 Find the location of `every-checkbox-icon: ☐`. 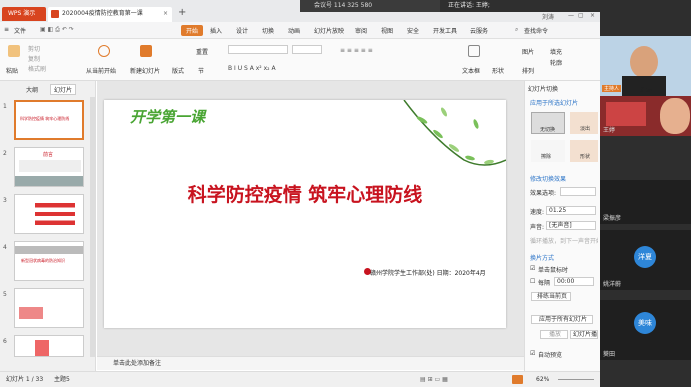

every-checkbox-icon: ☐ is located at coordinates (532, 281).